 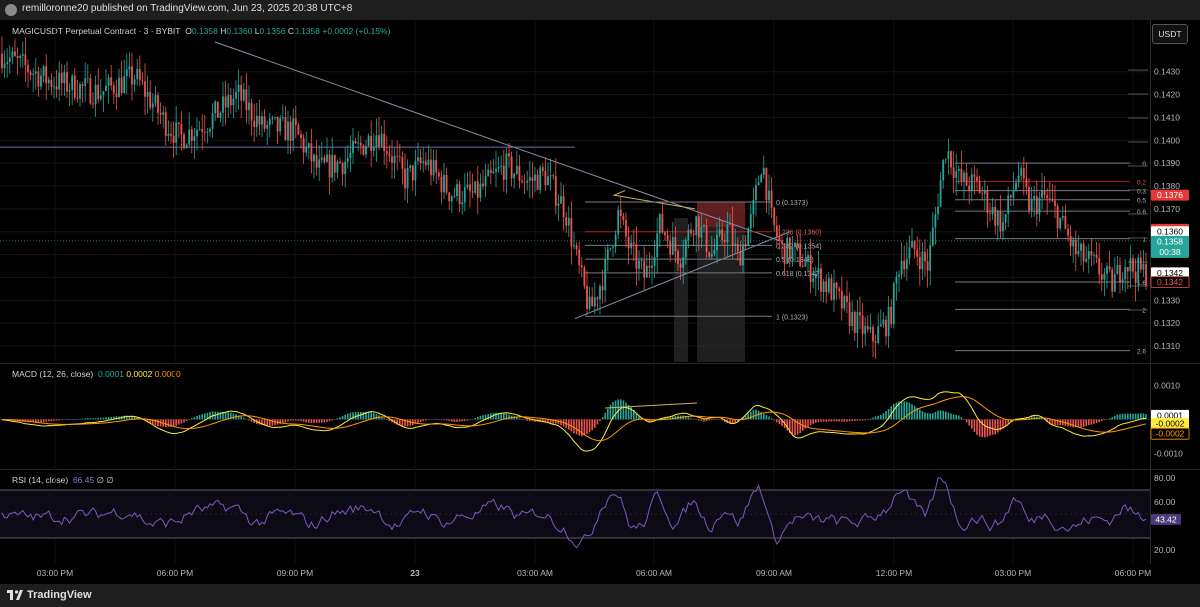 What do you see at coordinates (1144, 310) in the screenshot?
I see `fib-right-label: 2` at bounding box center [1144, 310].